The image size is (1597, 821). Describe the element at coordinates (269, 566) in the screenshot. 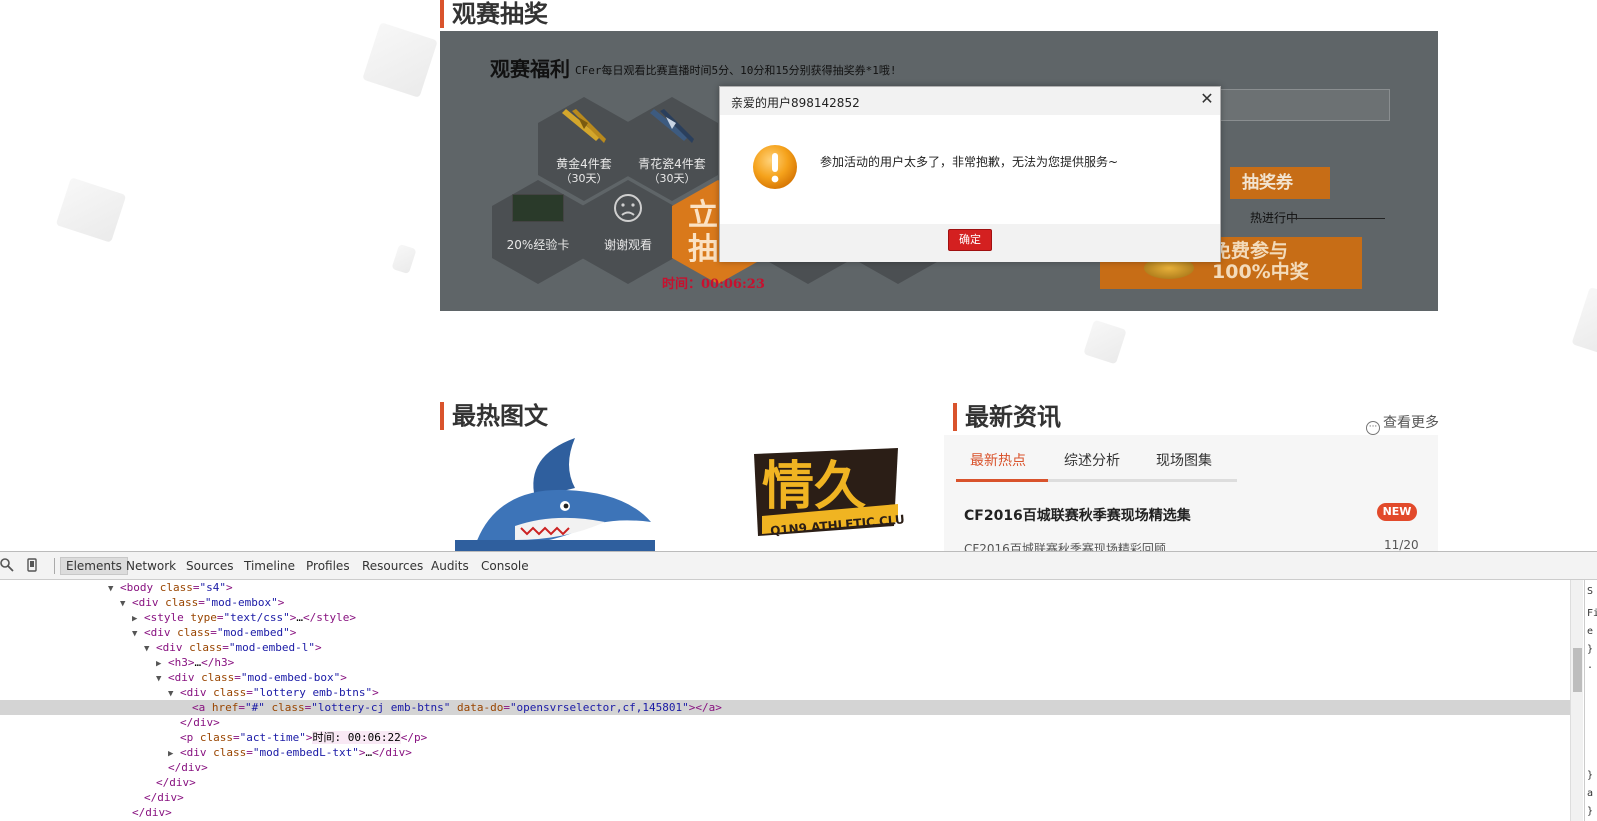

I see `tab-timeline: Timeline` at that location.